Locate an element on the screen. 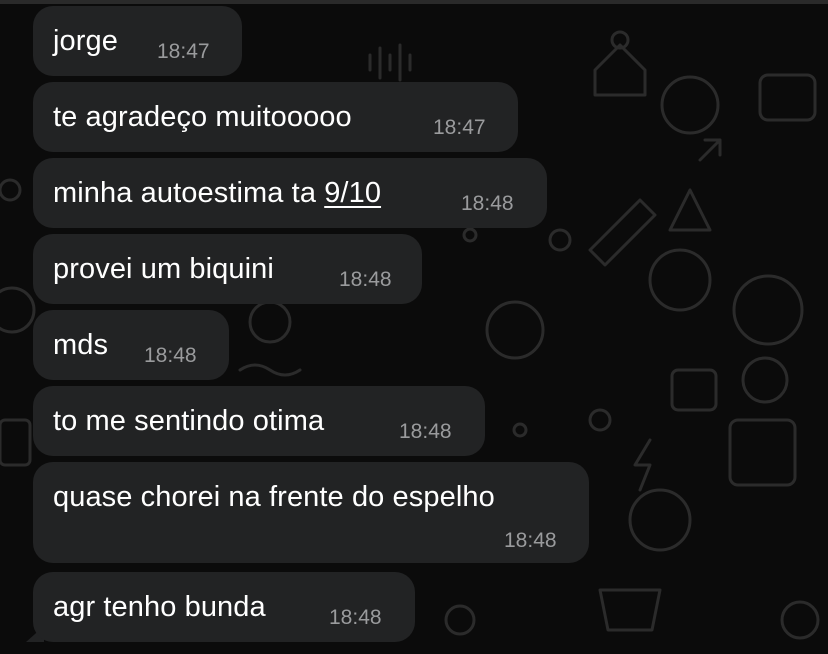  message-text: te agradeço muitooooo is located at coordinates (202, 117).